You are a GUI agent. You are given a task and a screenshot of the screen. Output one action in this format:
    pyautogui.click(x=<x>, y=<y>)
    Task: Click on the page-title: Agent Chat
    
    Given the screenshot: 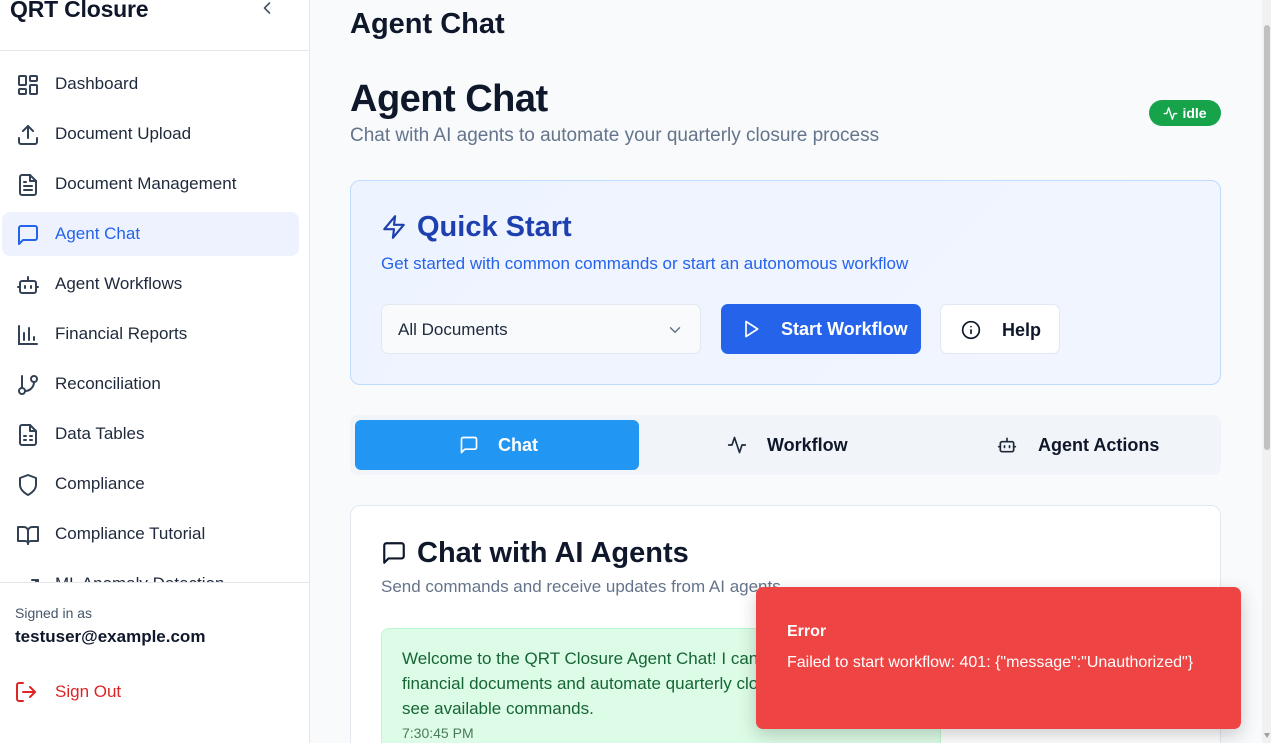 What is the action you would take?
    pyautogui.click(x=449, y=99)
    